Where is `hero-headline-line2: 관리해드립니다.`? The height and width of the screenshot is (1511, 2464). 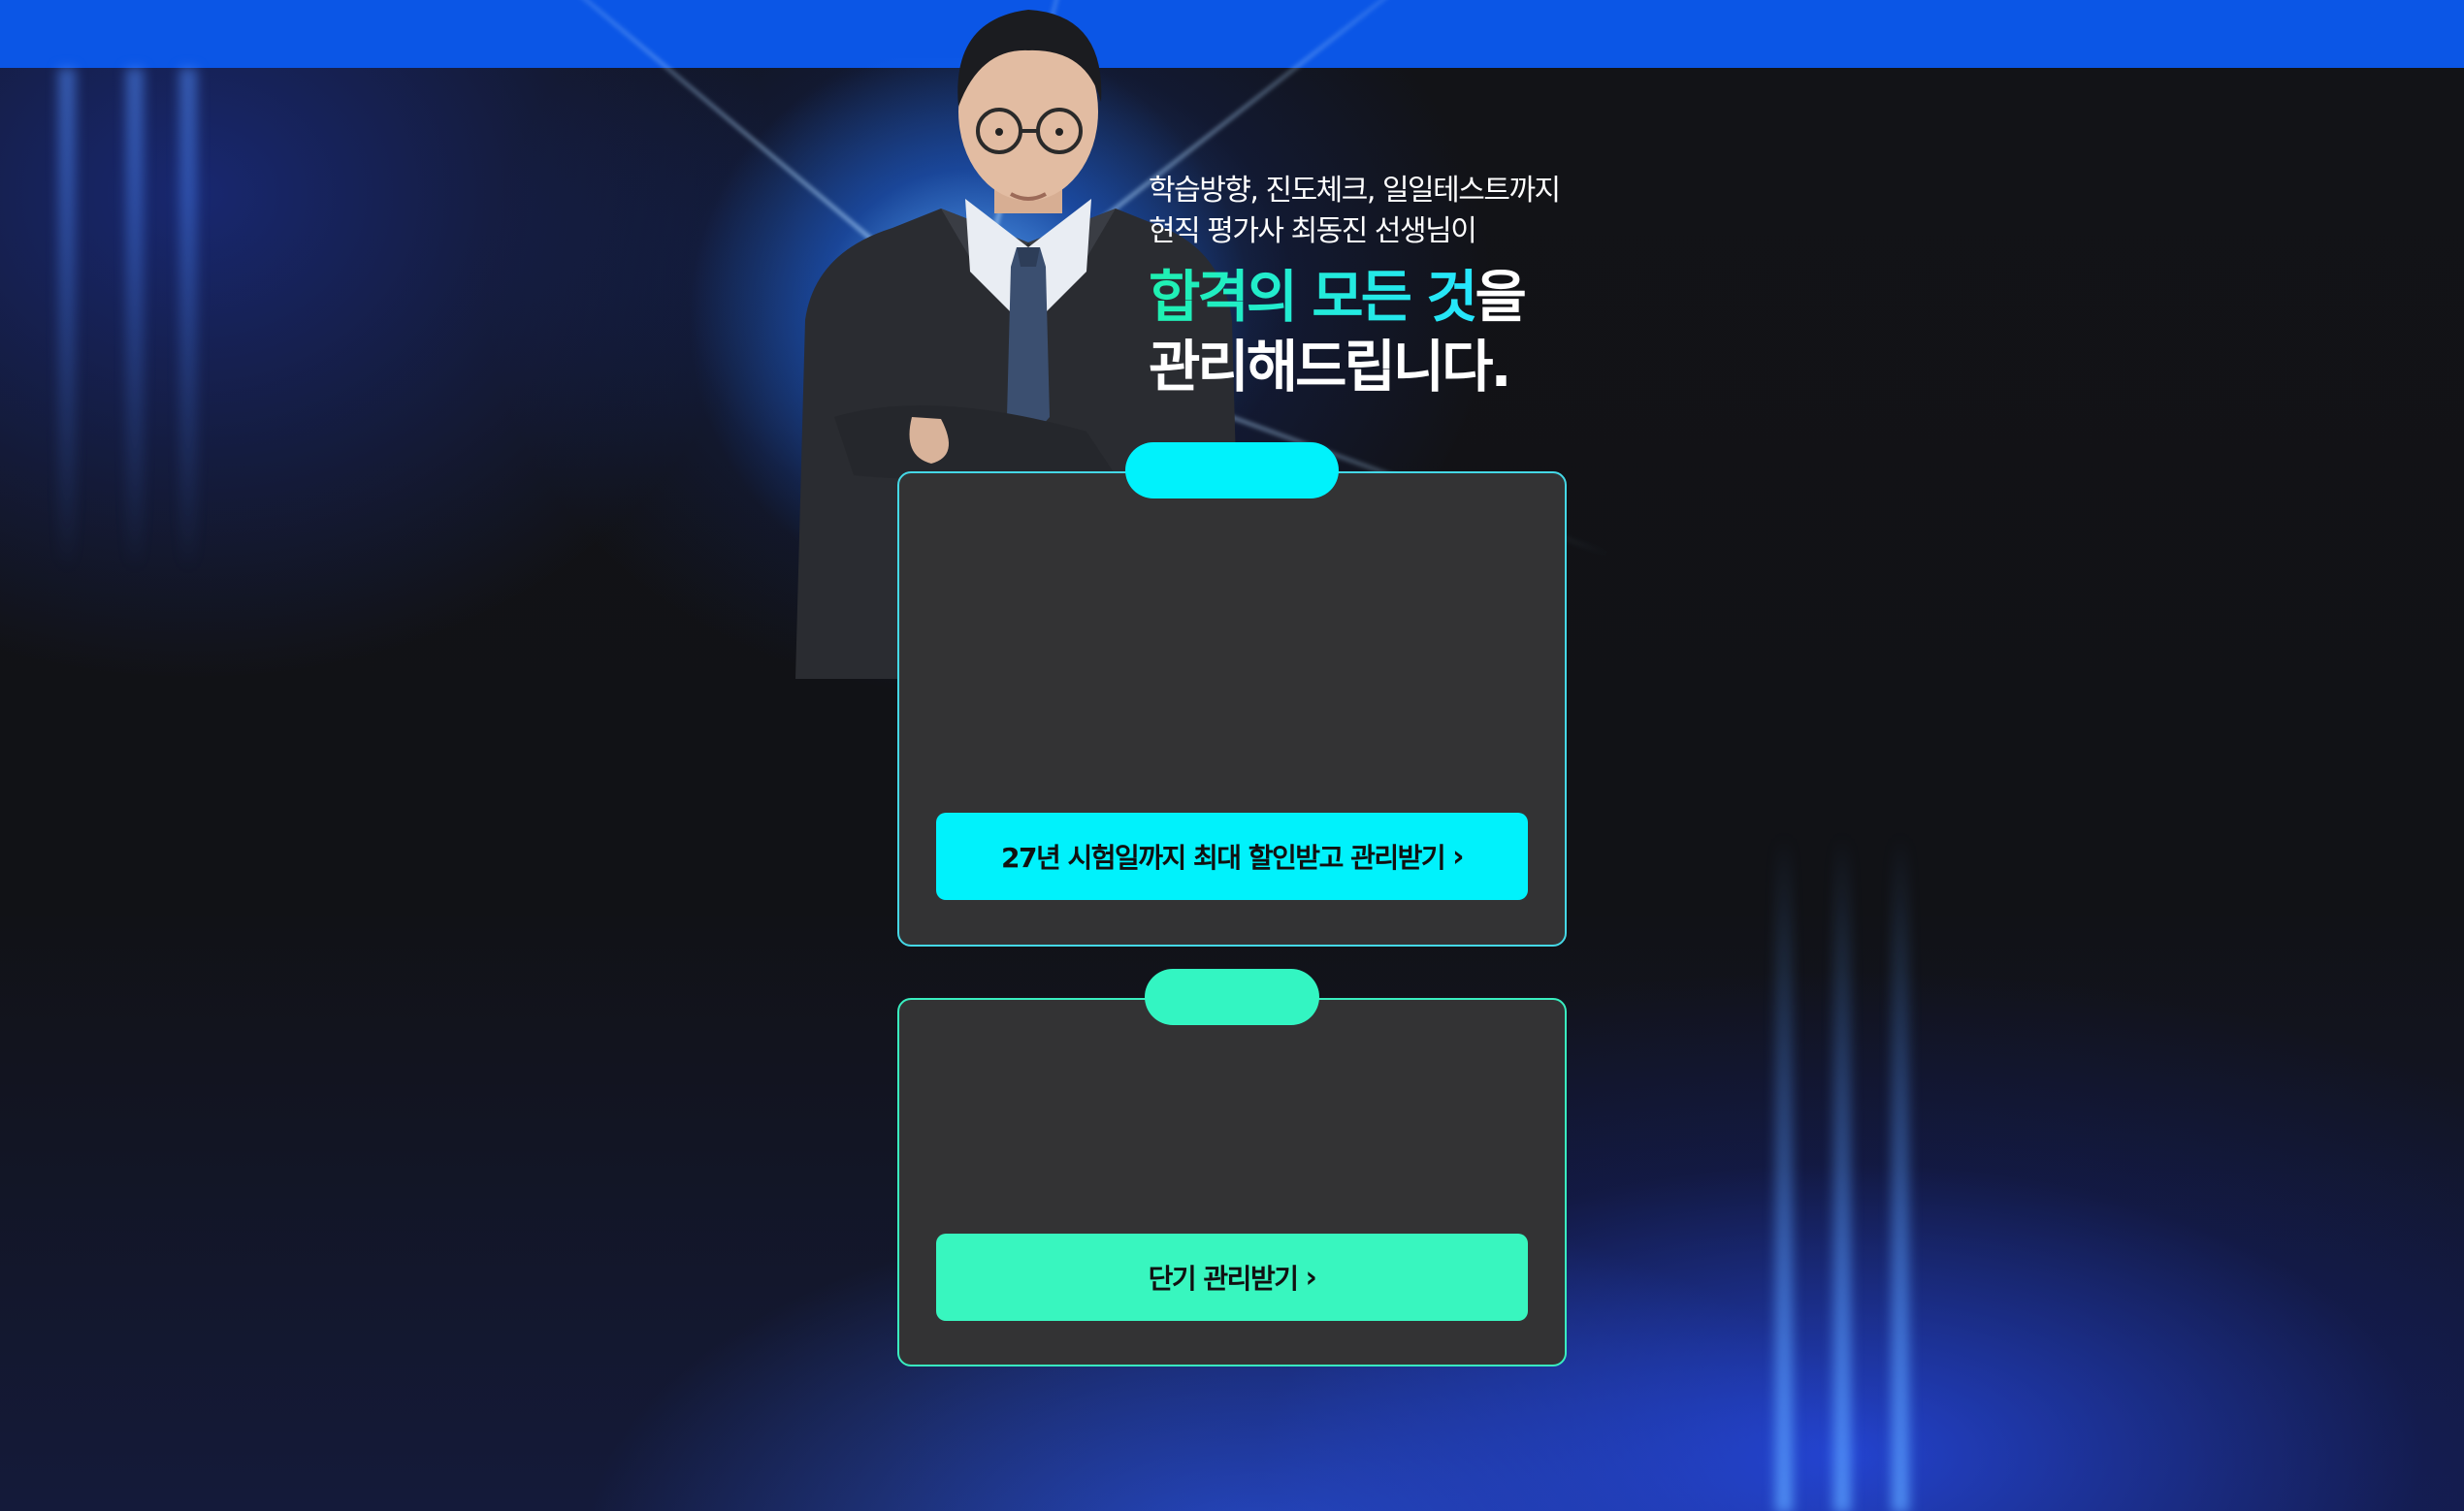
hero-headline-line2: 관리해드립니다. is located at coordinates (1331, 367).